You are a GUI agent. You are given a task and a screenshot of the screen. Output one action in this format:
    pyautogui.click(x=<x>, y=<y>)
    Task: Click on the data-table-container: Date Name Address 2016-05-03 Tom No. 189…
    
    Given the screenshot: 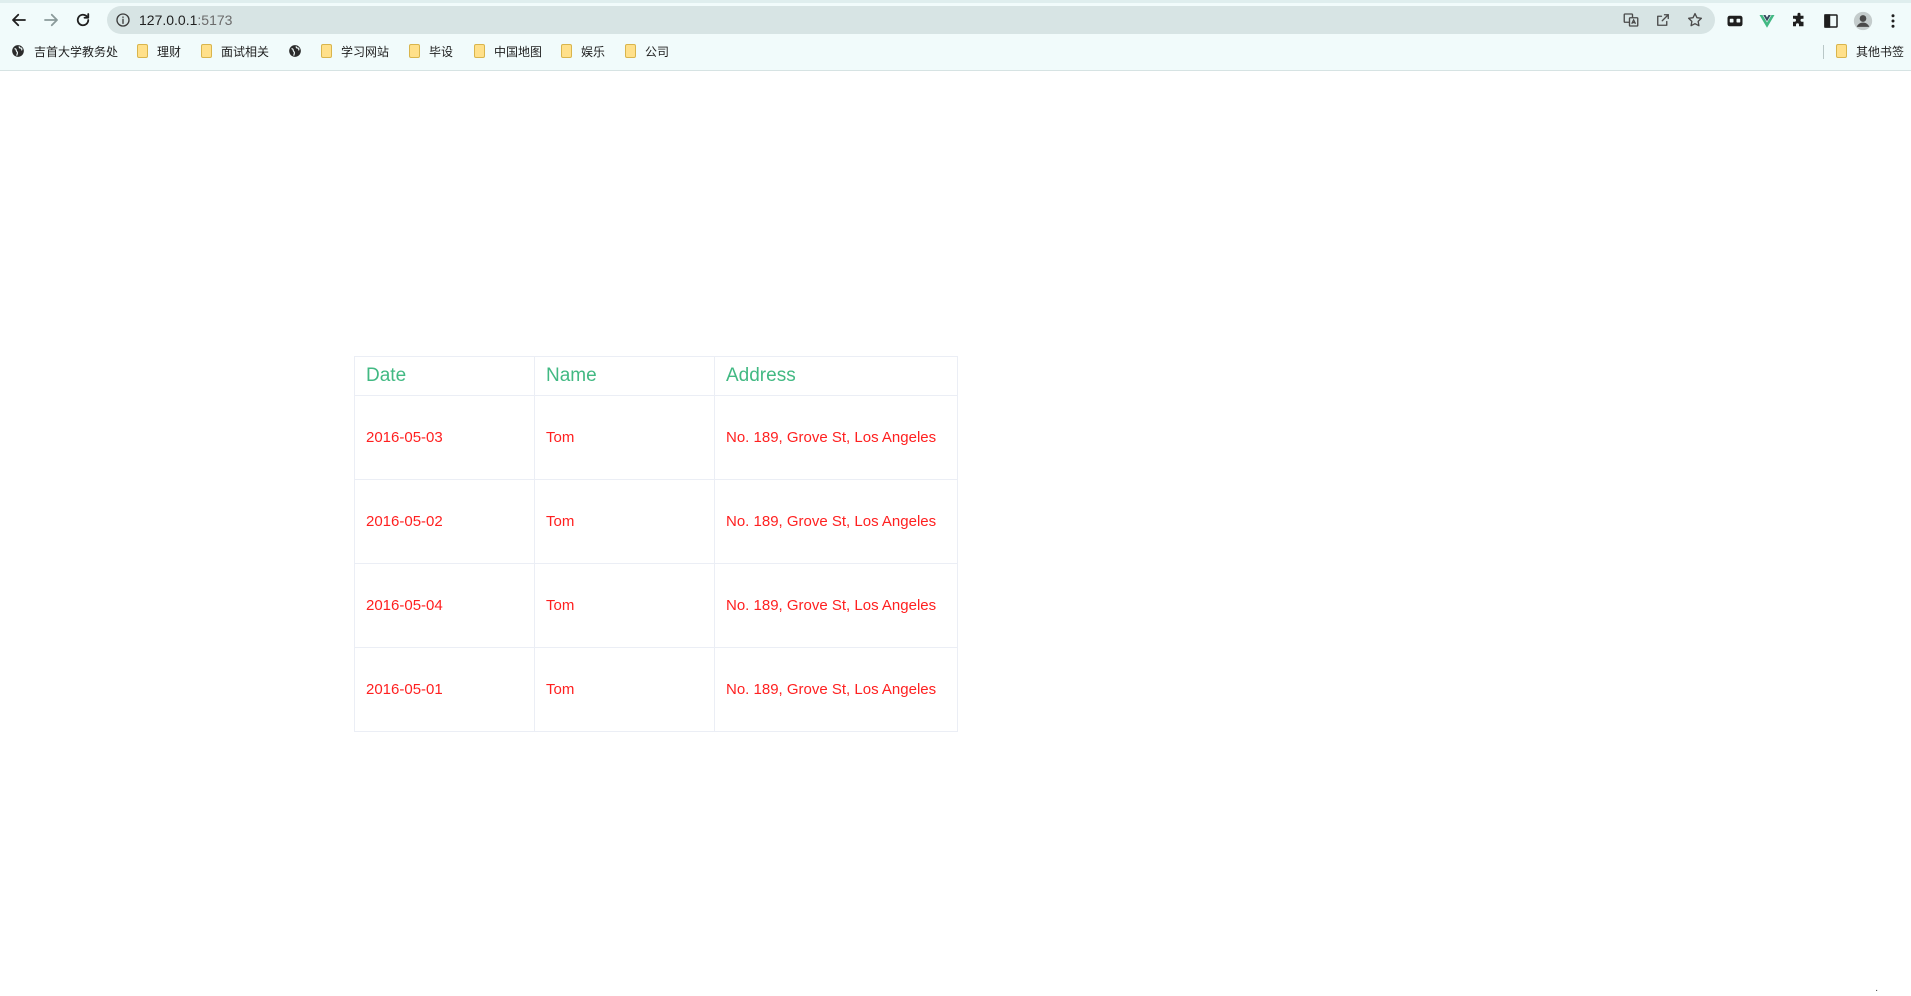 What is the action you would take?
    pyautogui.click(x=656, y=544)
    